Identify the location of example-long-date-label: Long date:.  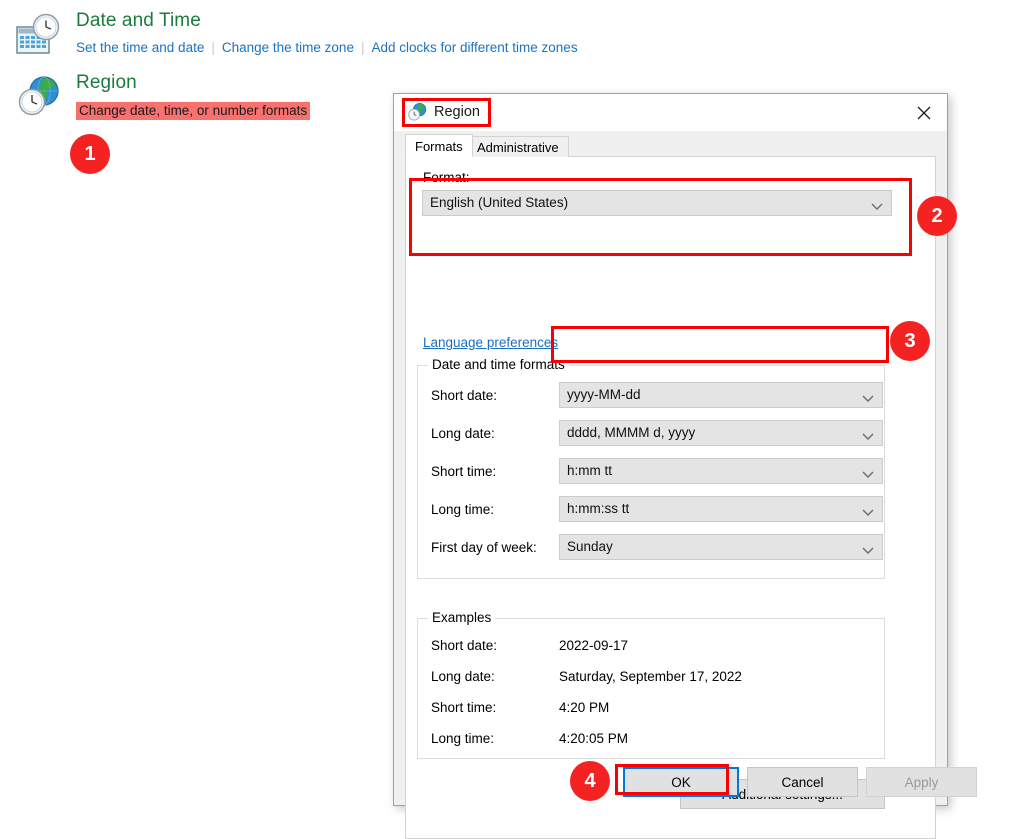
(463, 676).